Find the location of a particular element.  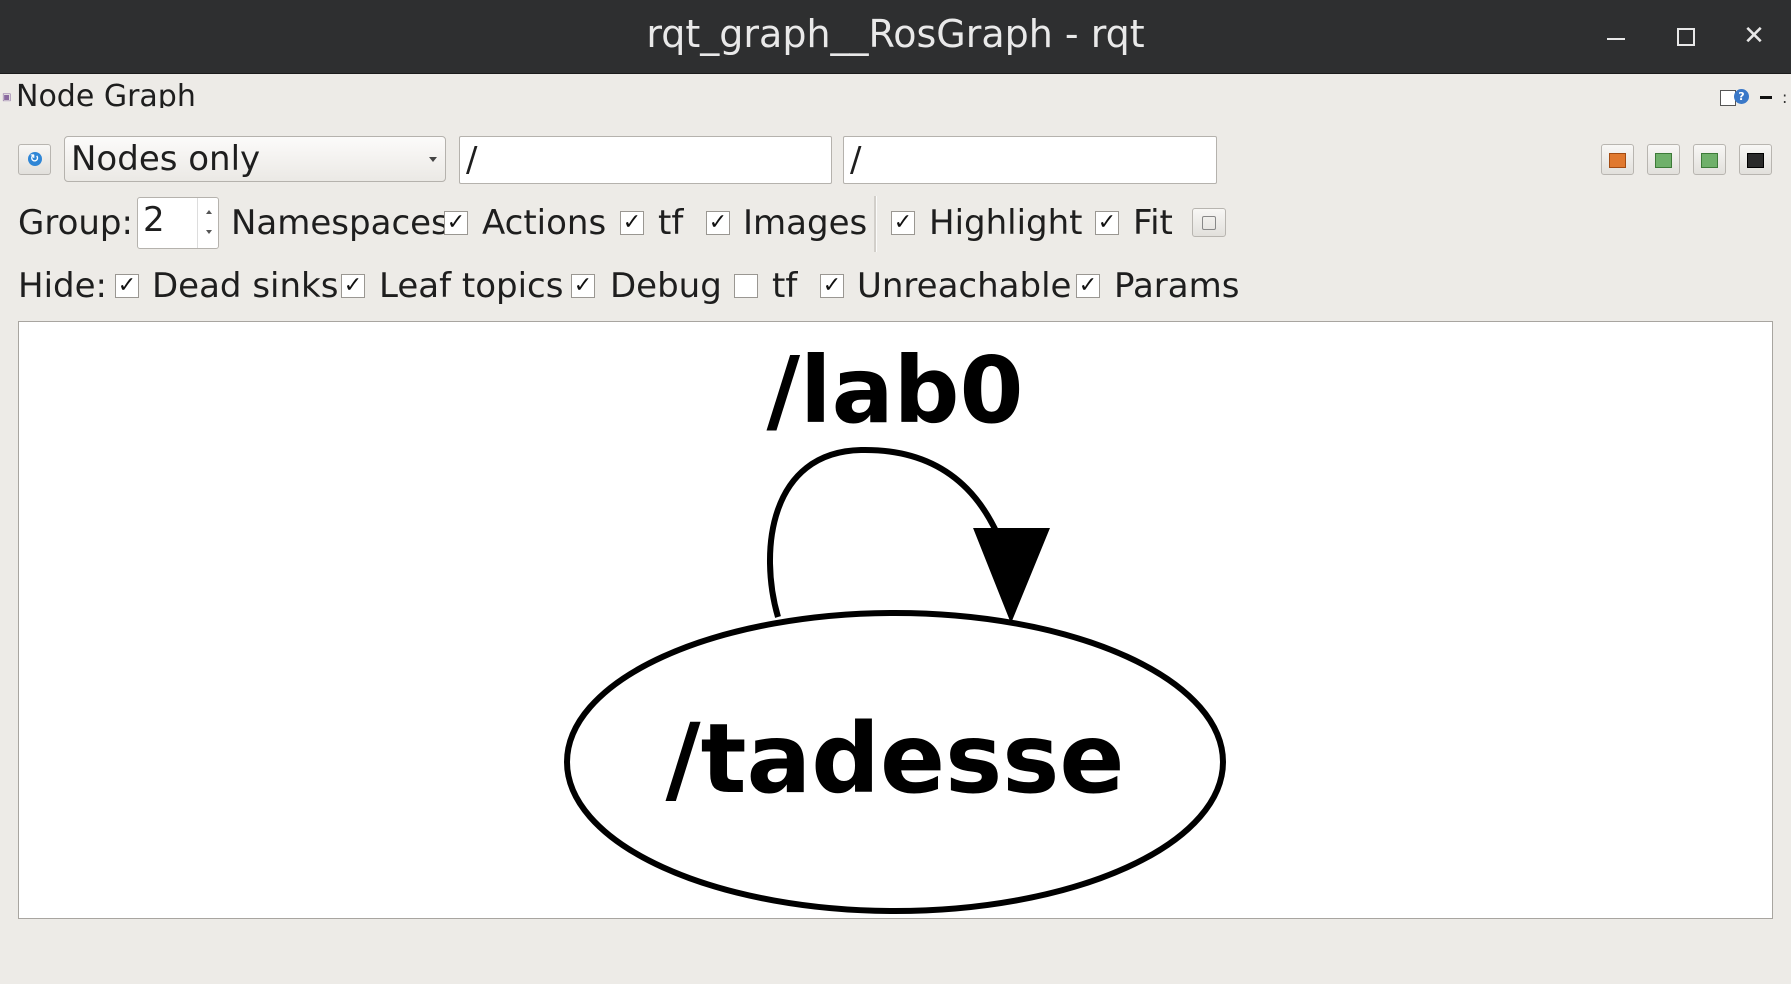

fit-view-button is located at coordinates (1209, 222).